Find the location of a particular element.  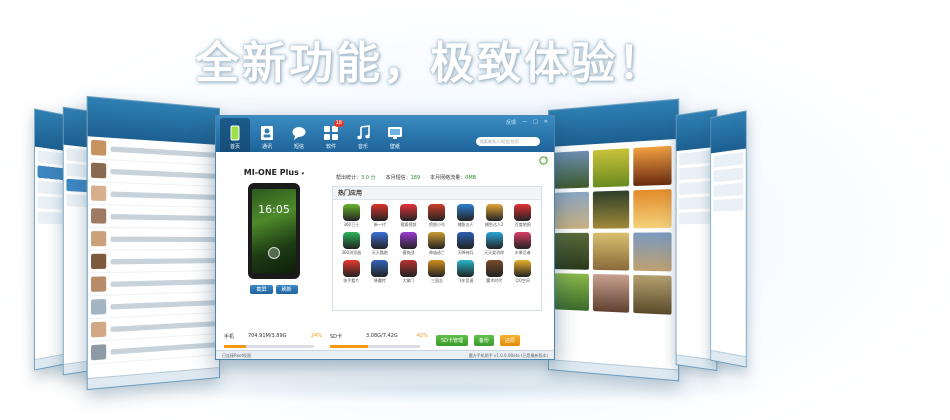

sd-storage: SD卡 3.08G/7.42G 42% is located at coordinates (380, 340).